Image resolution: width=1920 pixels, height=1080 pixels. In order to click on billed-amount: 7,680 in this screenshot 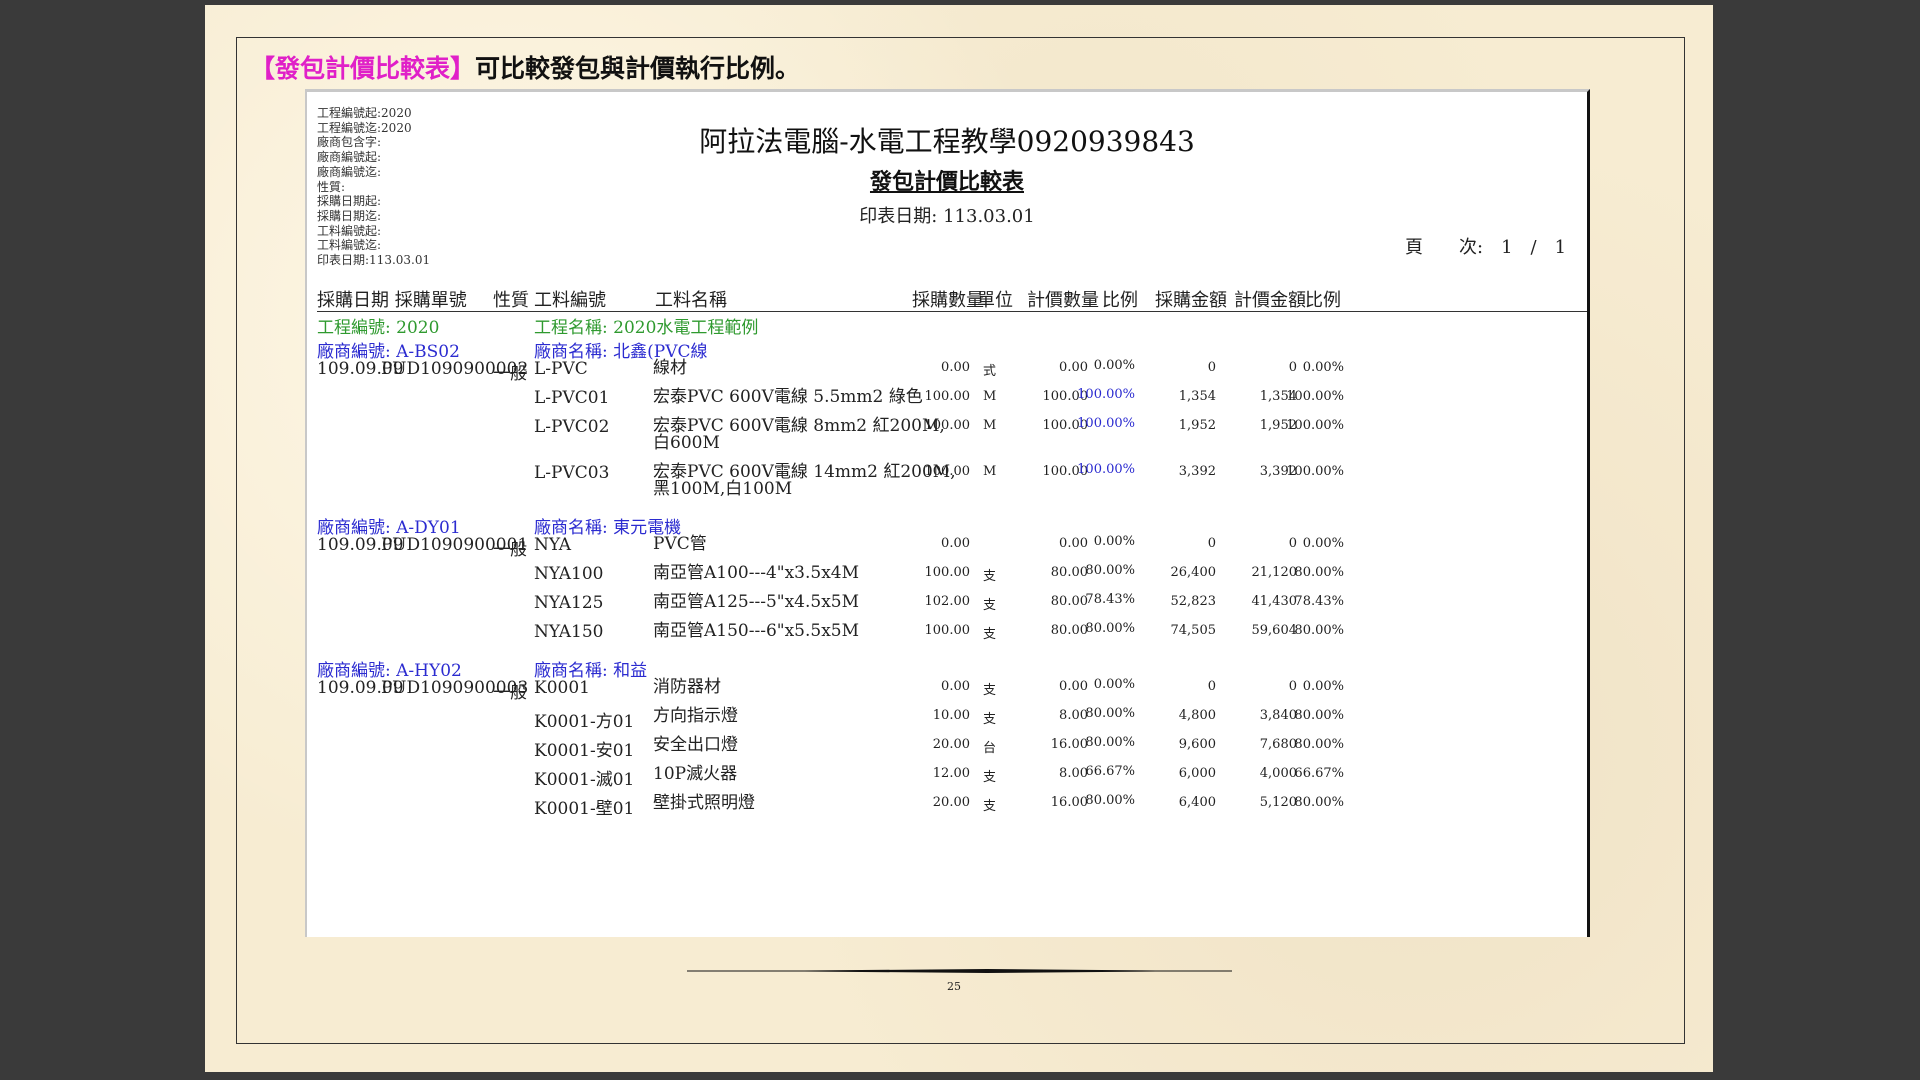, I will do `click(1278, 744)`.